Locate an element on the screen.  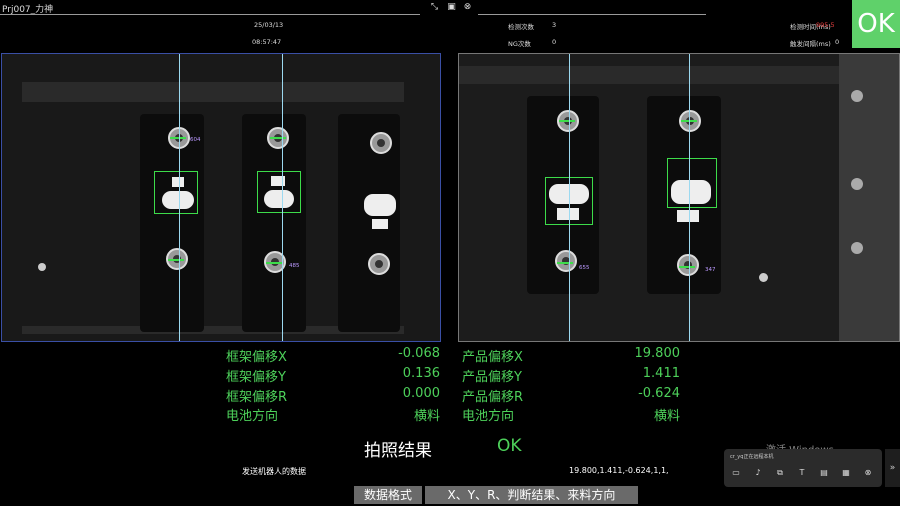
header-date: 25/03/13 is located at coordinates (269, 25).